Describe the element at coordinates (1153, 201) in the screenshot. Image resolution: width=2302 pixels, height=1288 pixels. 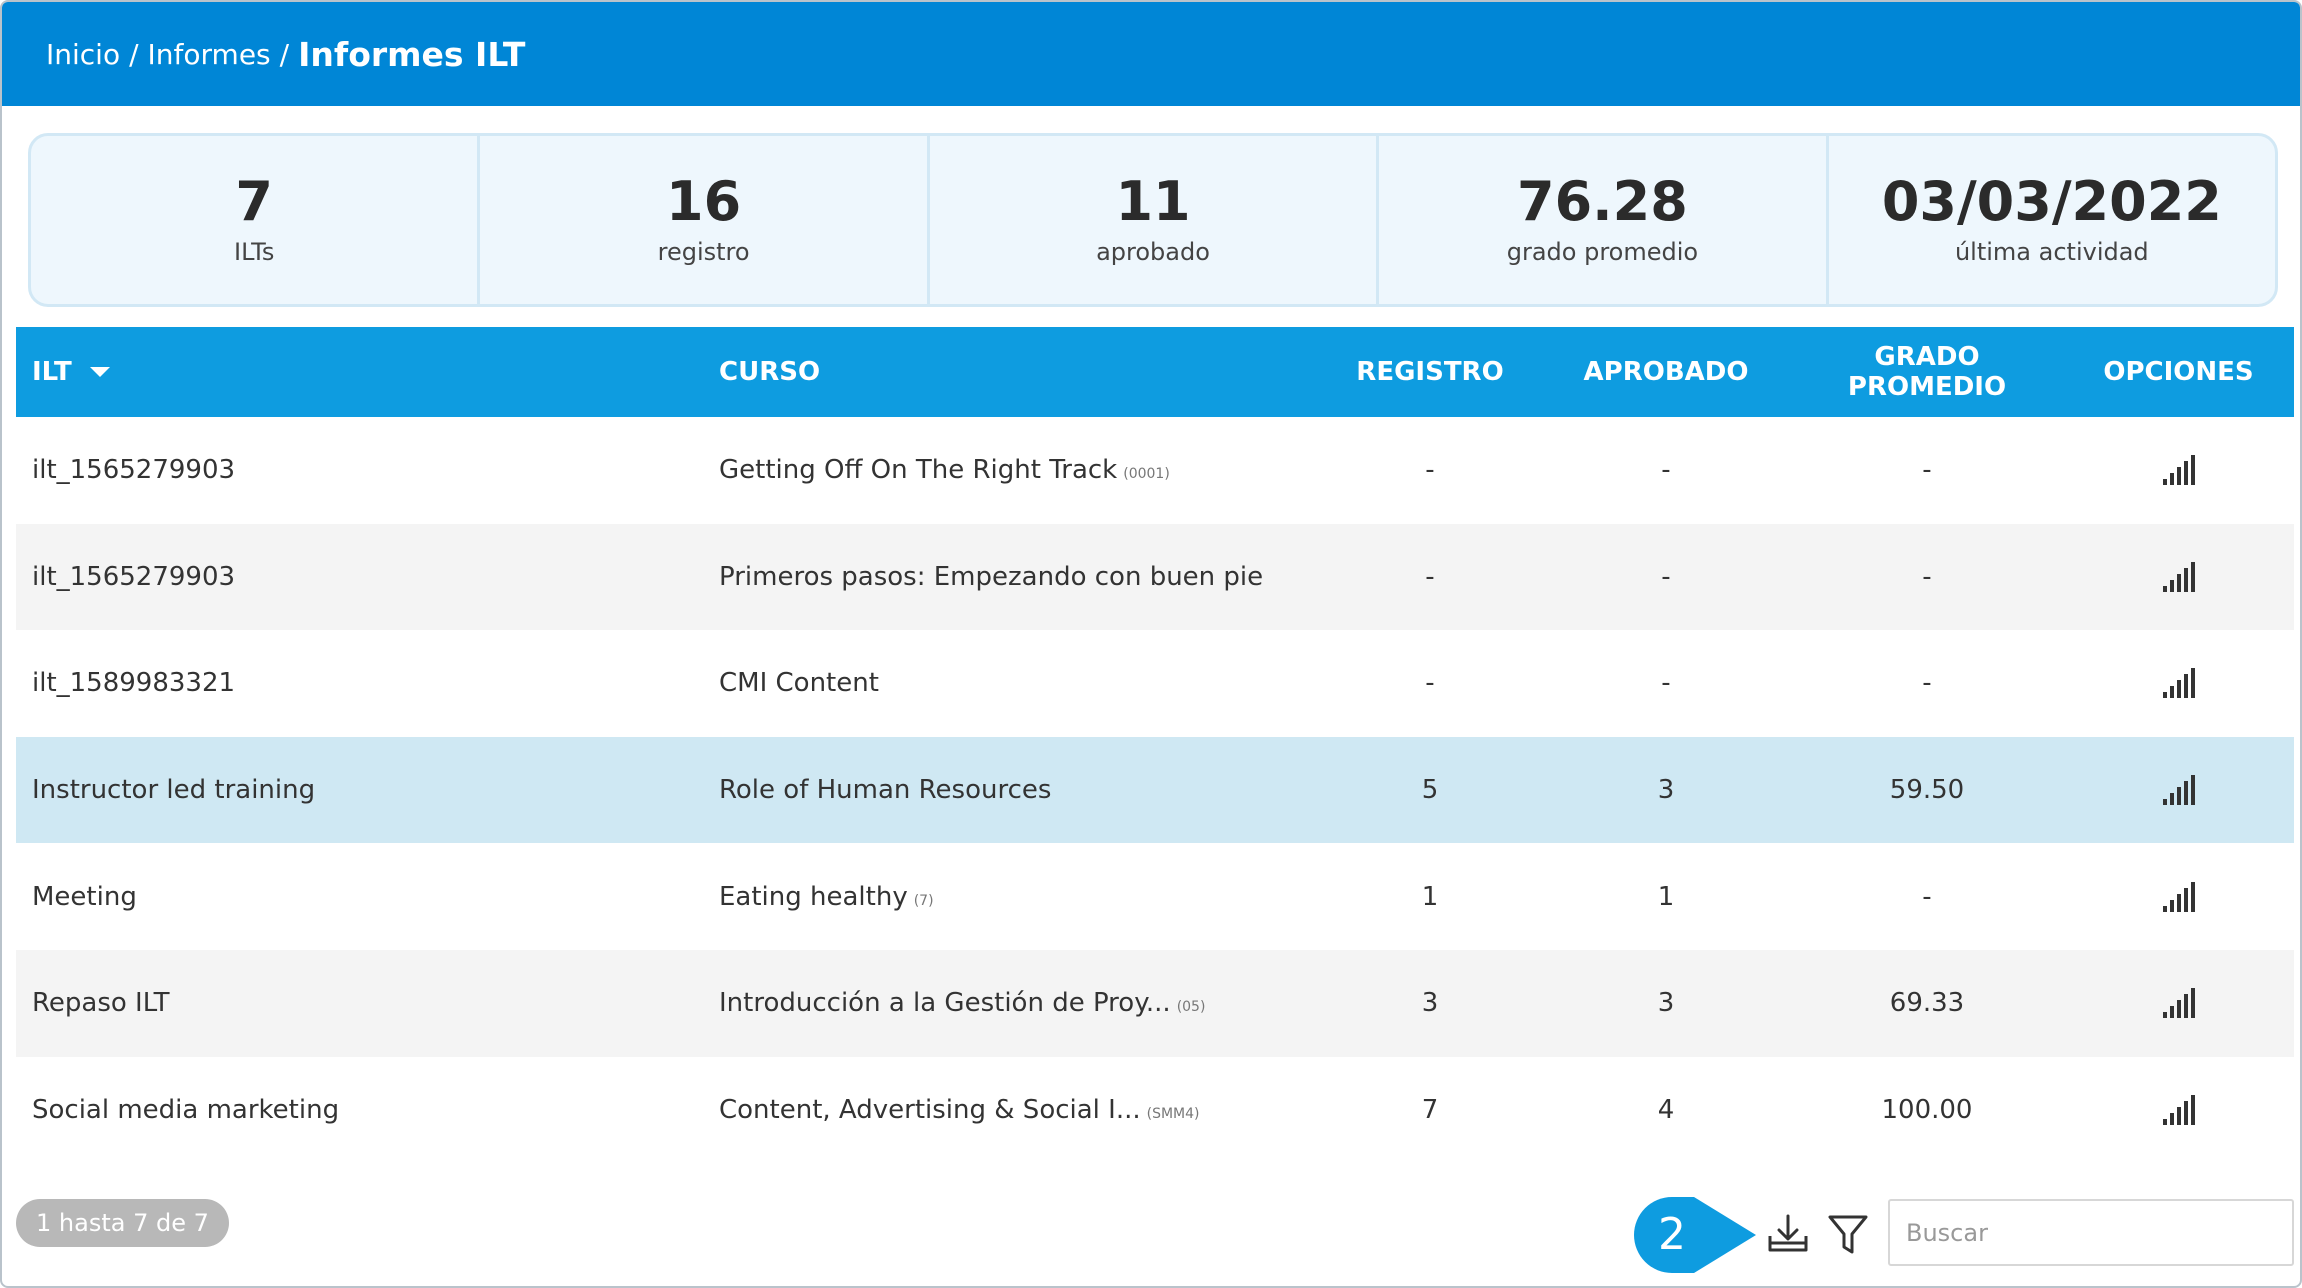
I see `stat-value: 11` at that location.